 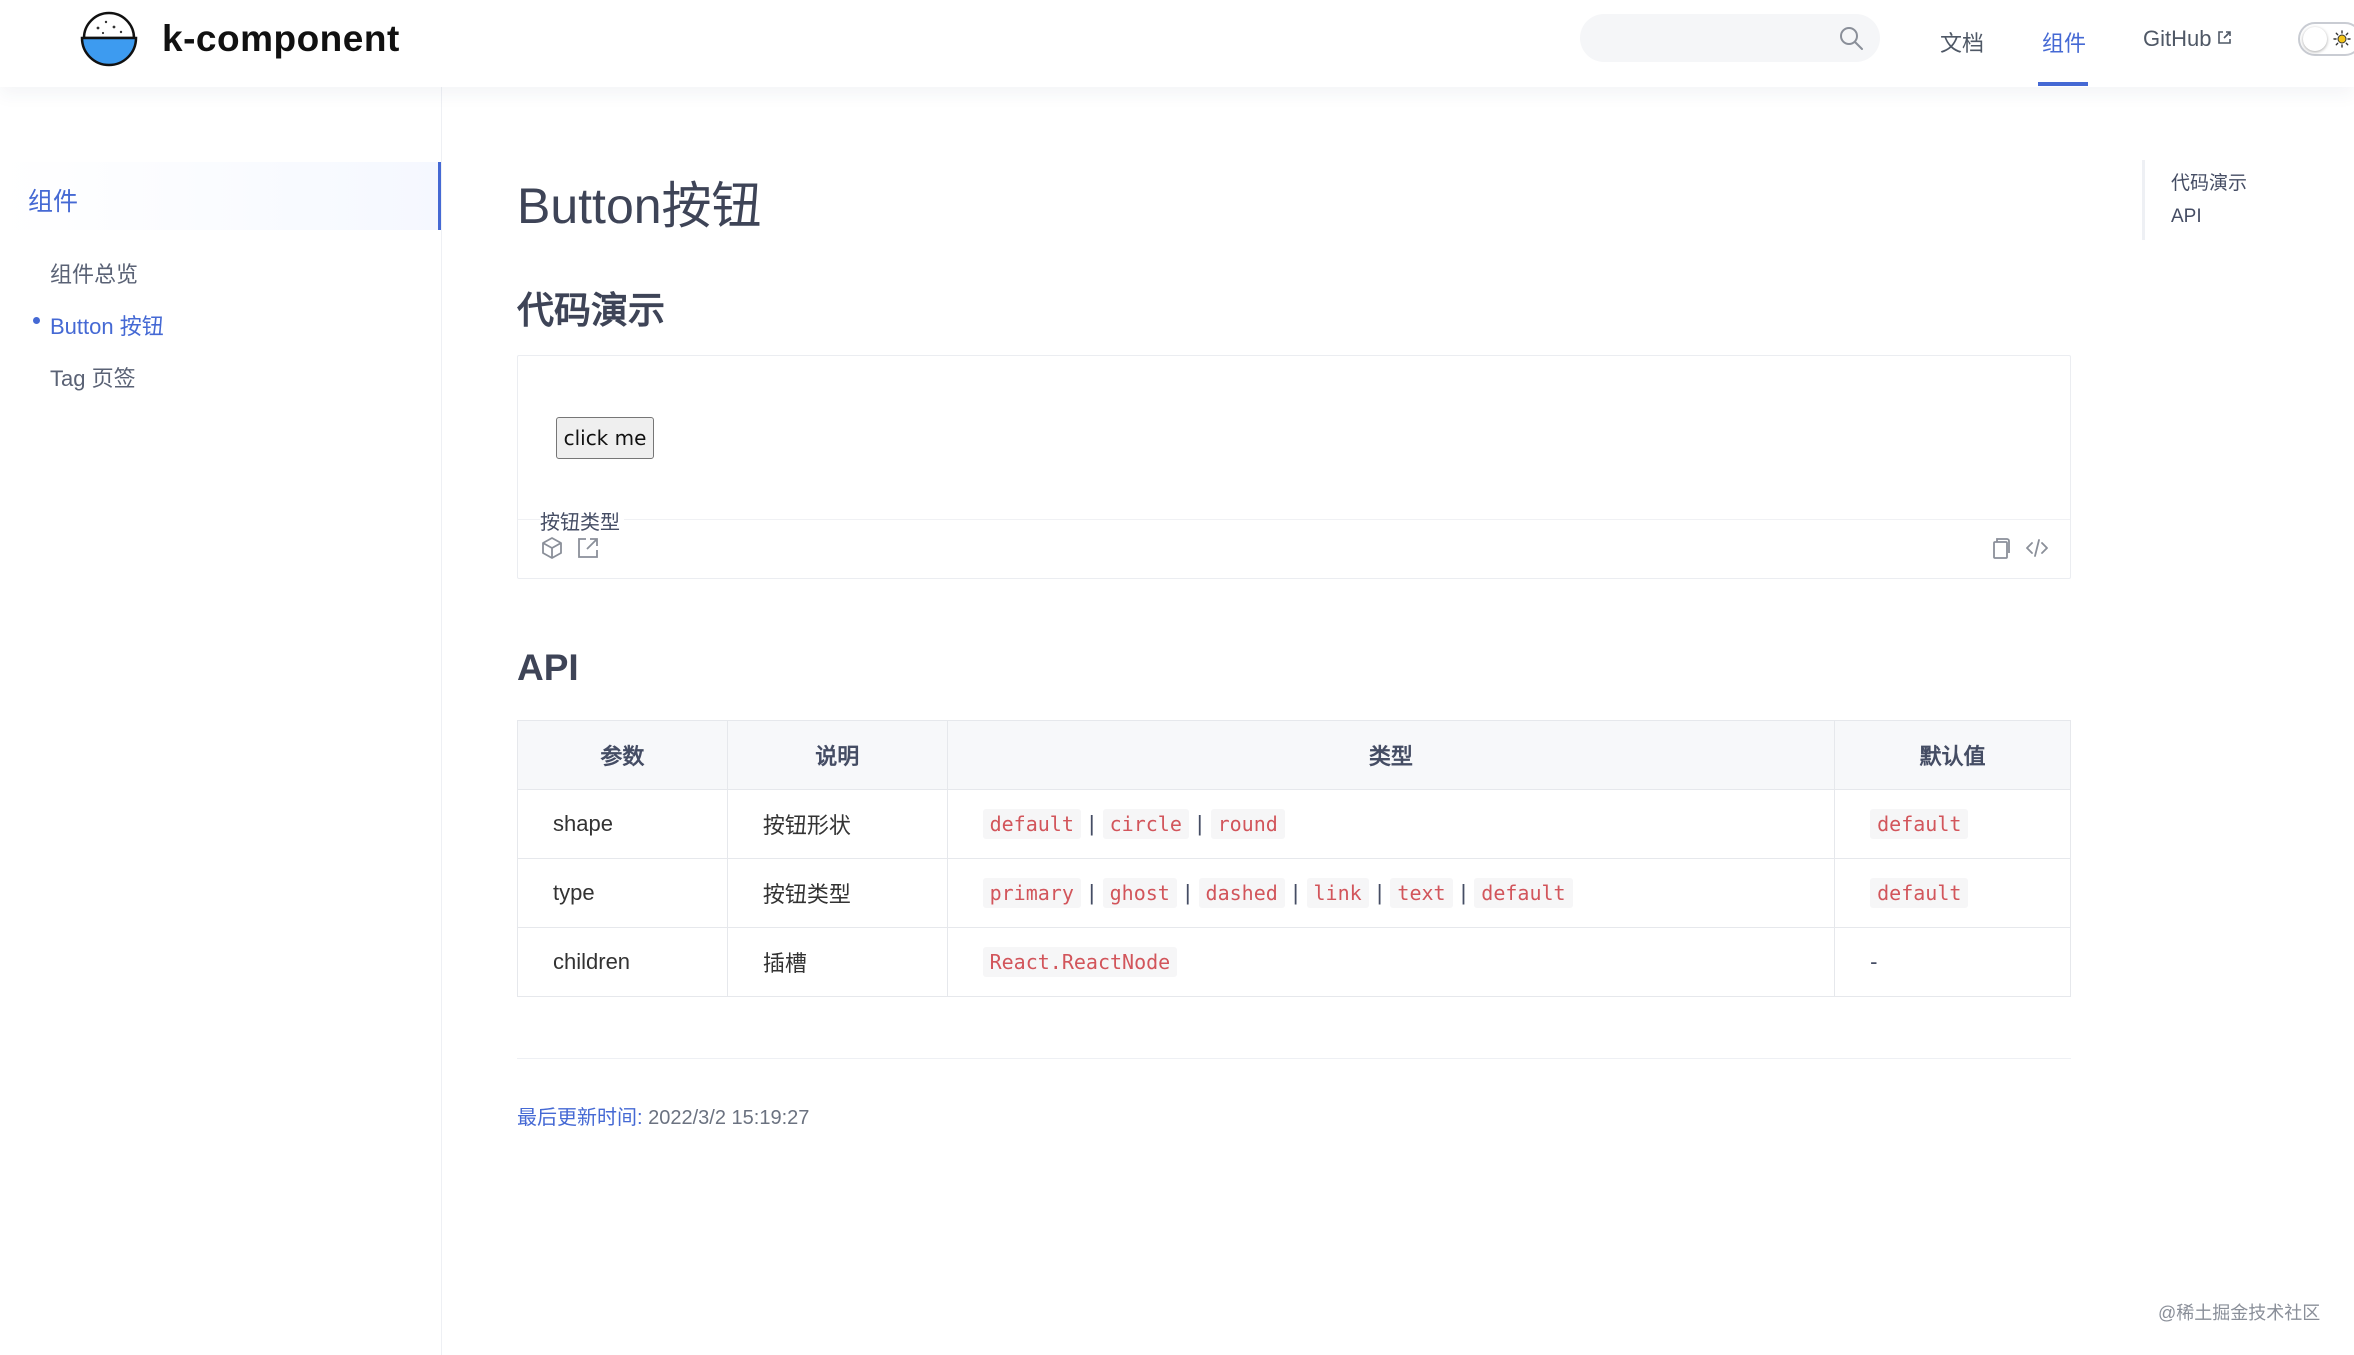 I want to click on demo-caption: 按钮类型, so click(x=582, y=520).